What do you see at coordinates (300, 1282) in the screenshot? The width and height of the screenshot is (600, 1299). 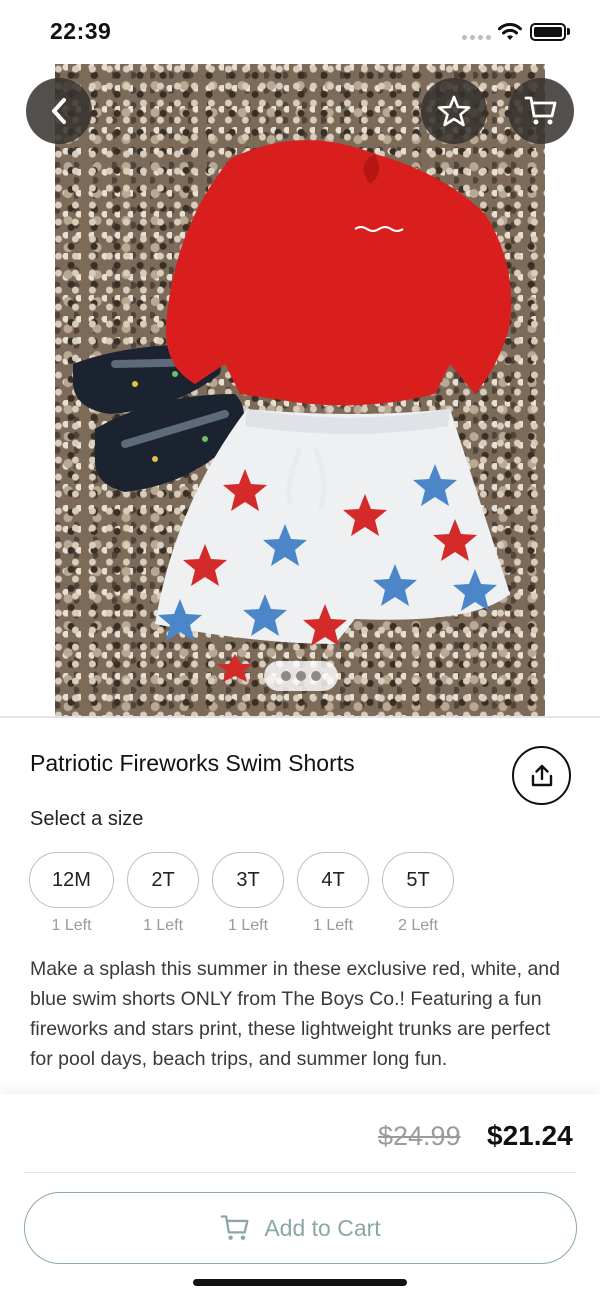 I see `home-indicator` at bounding box center [300, 1282].